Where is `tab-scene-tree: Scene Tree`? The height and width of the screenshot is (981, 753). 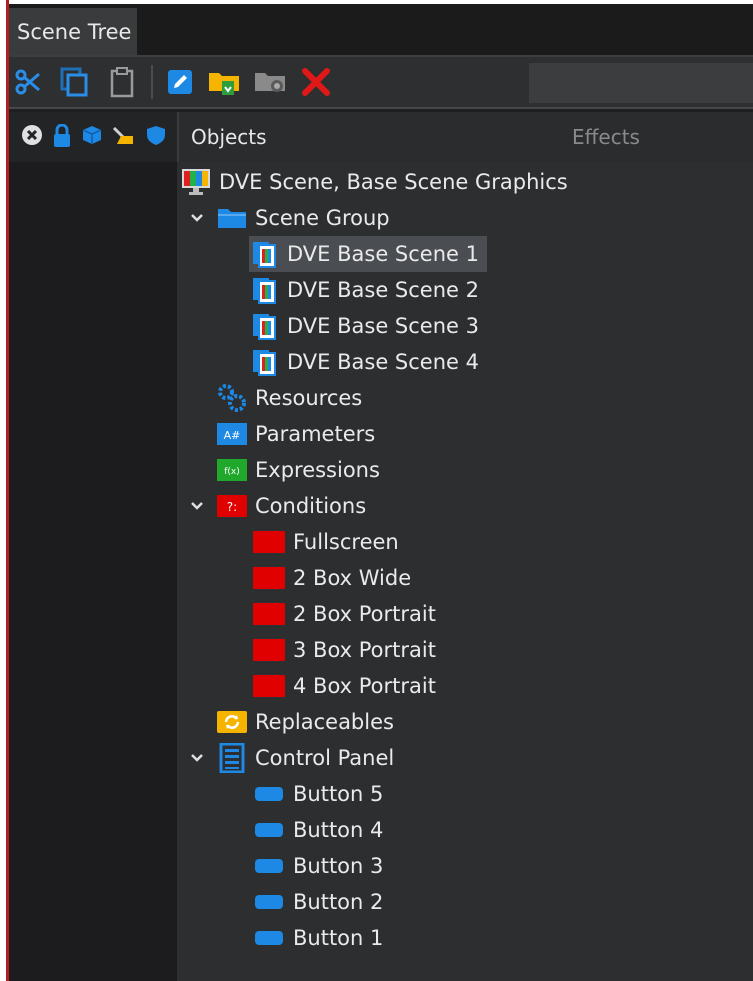 tab-scene-tree: Scene Tree is located at coordinates (73, 32).